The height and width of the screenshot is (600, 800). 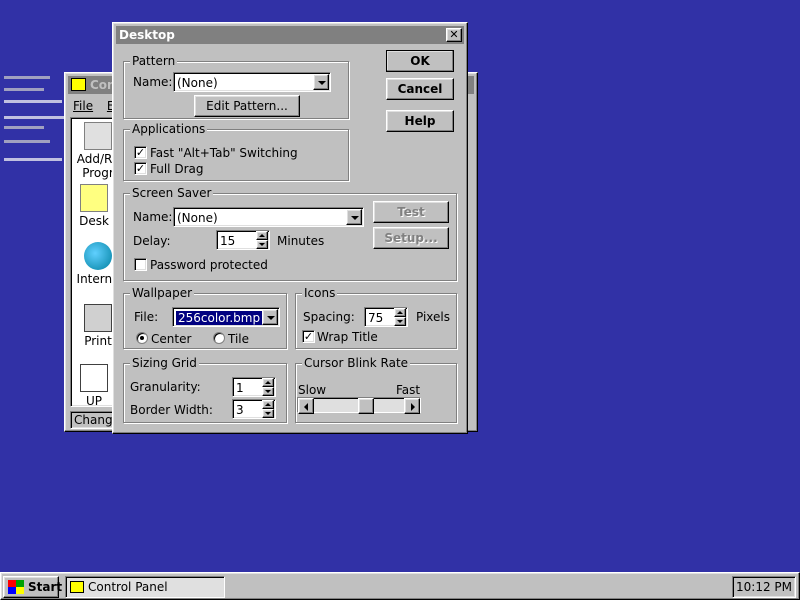 I want to click on screen-saver-name-label: Name:, so click(x=153, y=217).